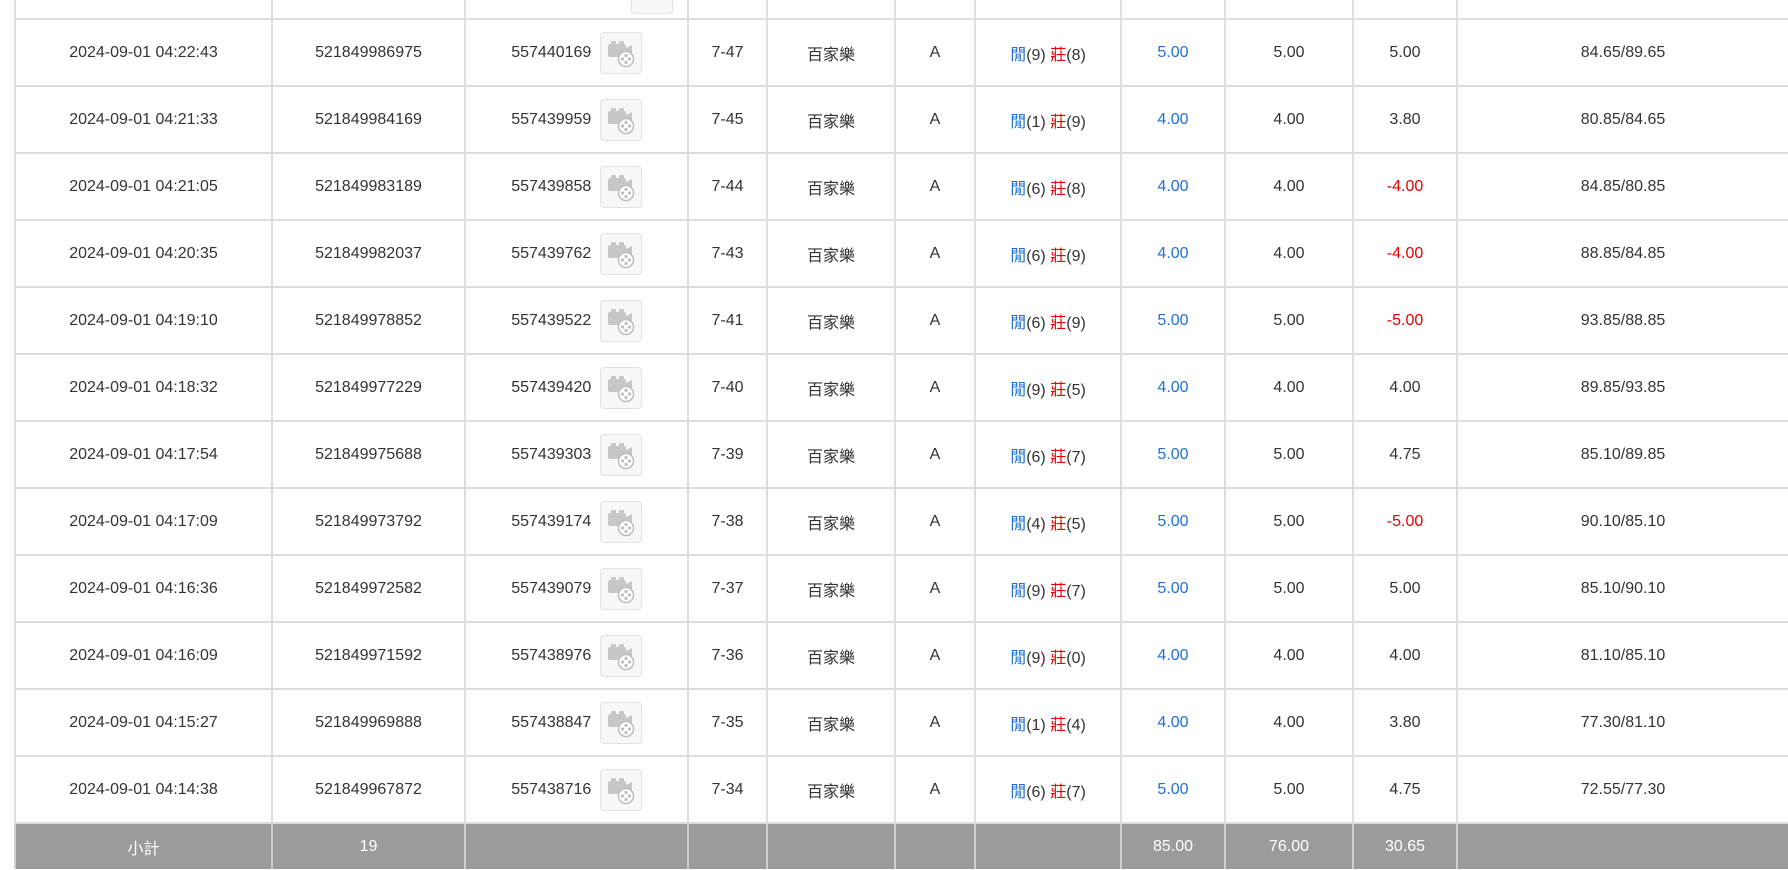 Image resolution: width=1788 pixels, height=870 pixels. I want to click on balance-before-after: 77.30/81.10, so click(1622, 722).